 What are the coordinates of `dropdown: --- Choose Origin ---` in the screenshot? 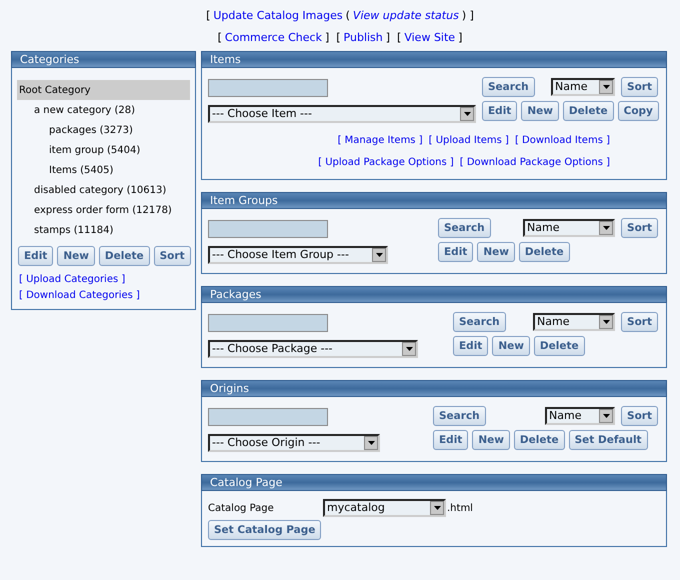 It's located at (294, 443).